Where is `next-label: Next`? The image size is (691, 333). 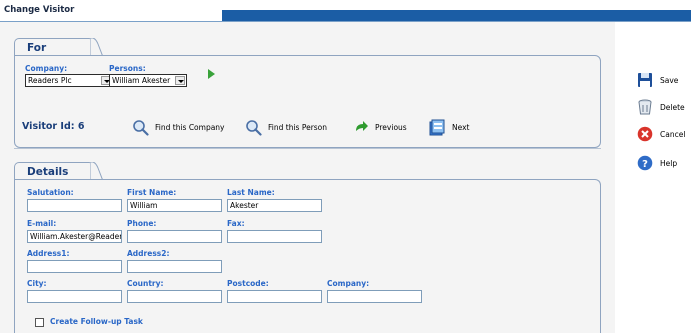 next-label: Next is located at coordinates (461, 127).